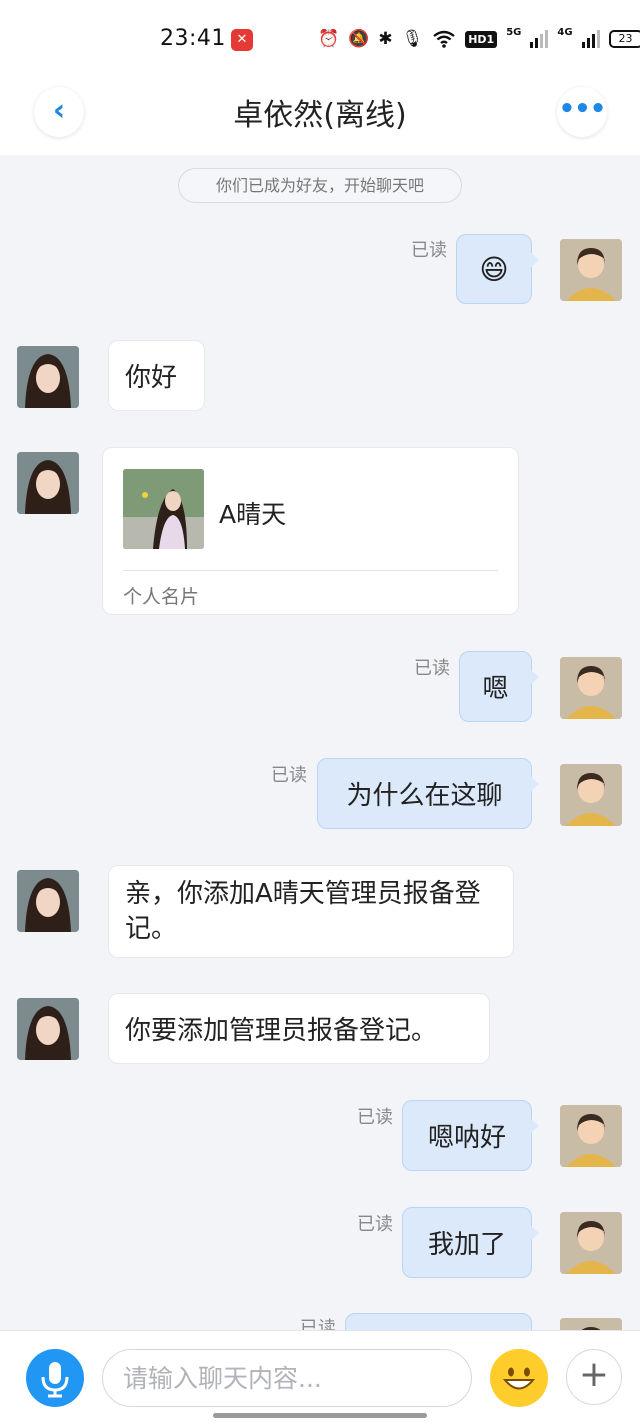 Image resolution: width=640 pixels, height=1422 pixels. What do you see at coordinates (594, 1374) in the screenshot?
I see `plus-icon: +` at bounding box center [594, 1374].